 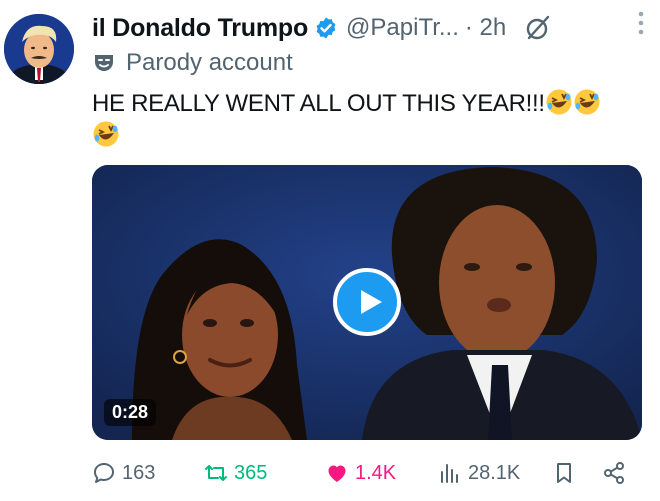 I want to click on retweet-count: 365, so click(x=251, y=472).